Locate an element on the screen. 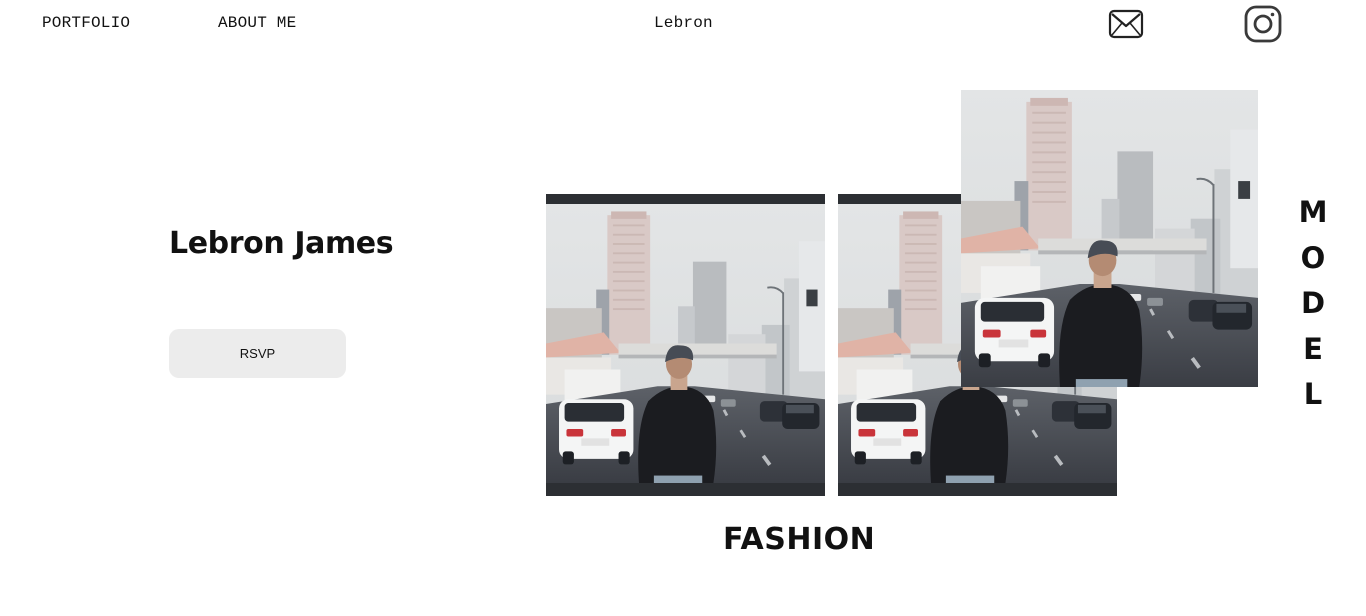 The width and height of the screenshot is (1366, 616). nav-about-link: ABOUT ME is located at coordinates (257, 23).